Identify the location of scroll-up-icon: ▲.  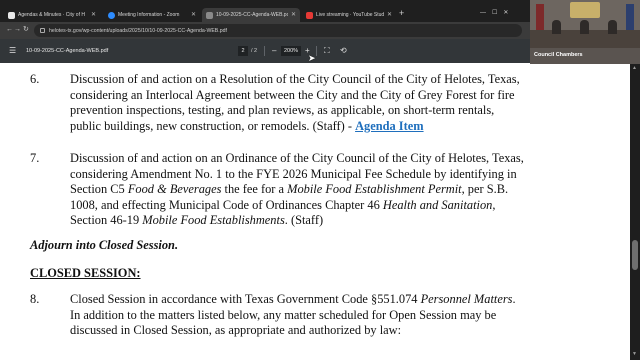
(634, 68).